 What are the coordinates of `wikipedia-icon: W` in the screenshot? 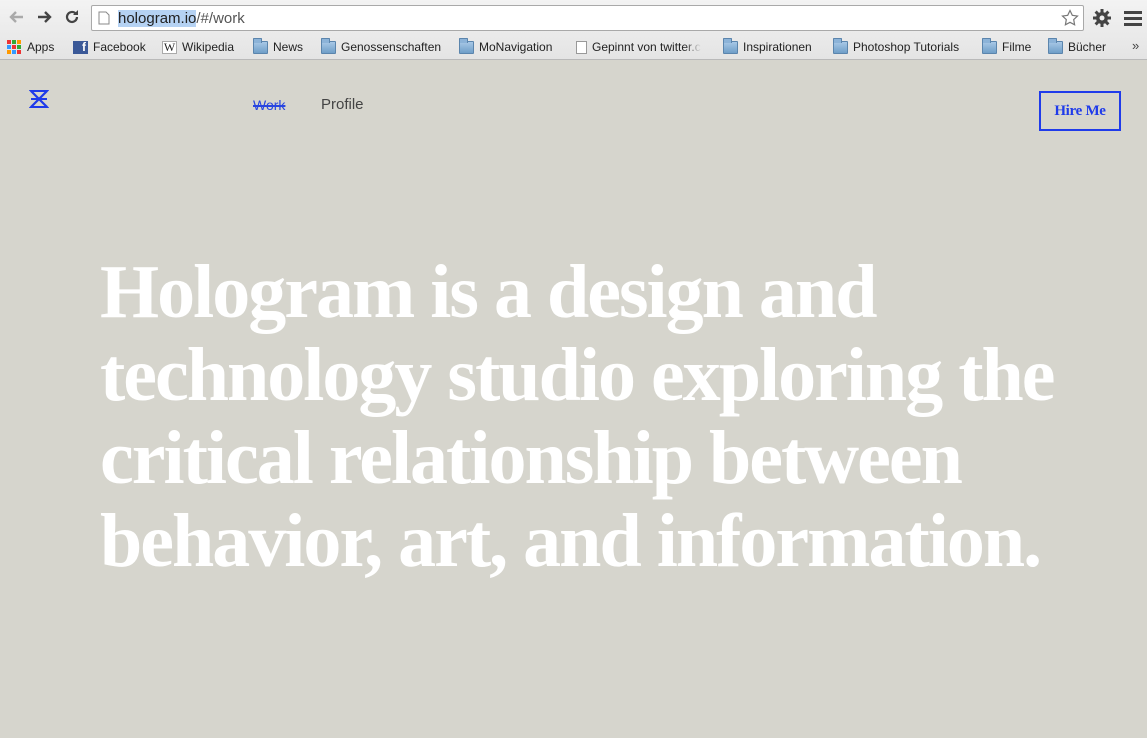 It's located at (169, 46).